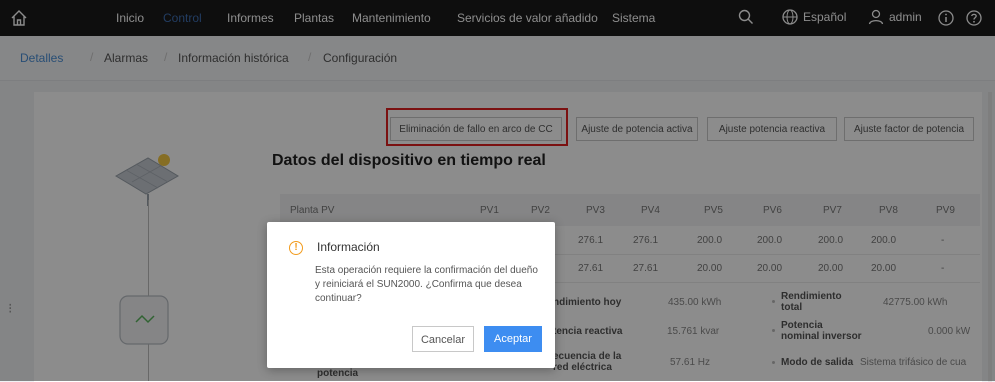 This screenshot has width=995, height=382. What do you see at coordinates (497, 18) in the screenshot?
I see `modal-overlay-top` at bounding box center [497, 18].